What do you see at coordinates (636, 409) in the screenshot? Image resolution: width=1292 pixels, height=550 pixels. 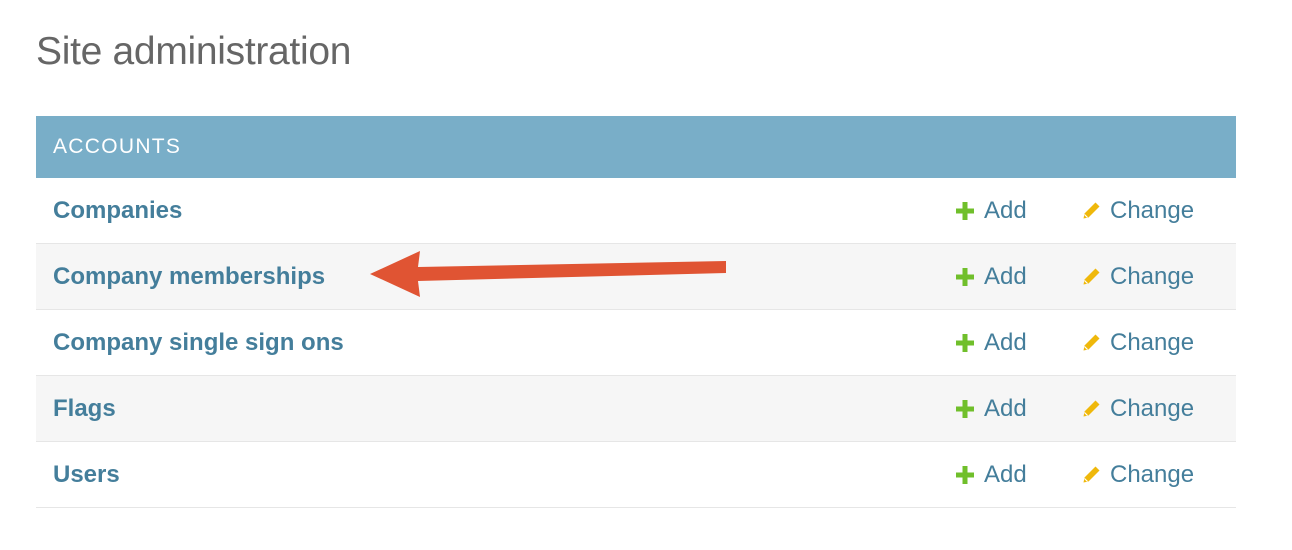 I see `model-row-flags: Flags Add Change` at bounding box center [636, 409].